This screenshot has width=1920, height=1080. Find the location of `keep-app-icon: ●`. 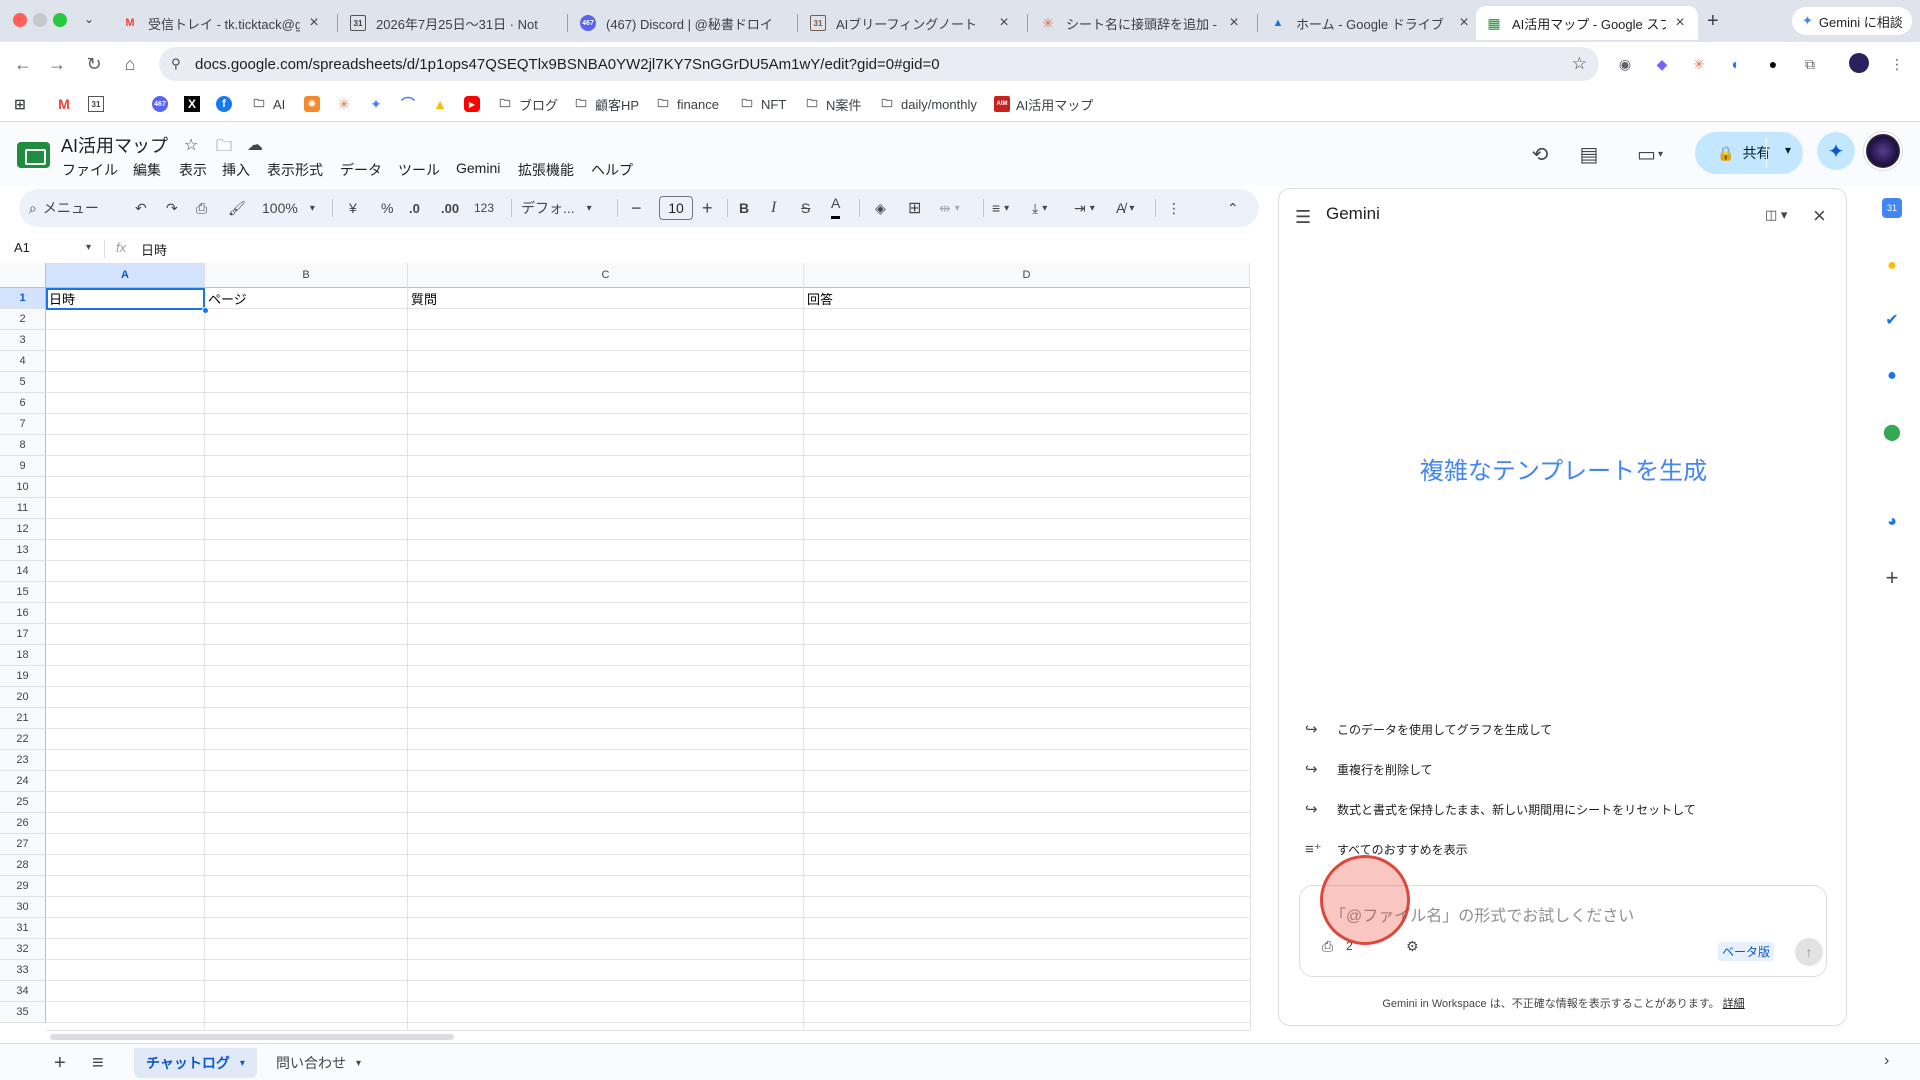

keep-app-icon: ● is located at coordinates (1892, 266).